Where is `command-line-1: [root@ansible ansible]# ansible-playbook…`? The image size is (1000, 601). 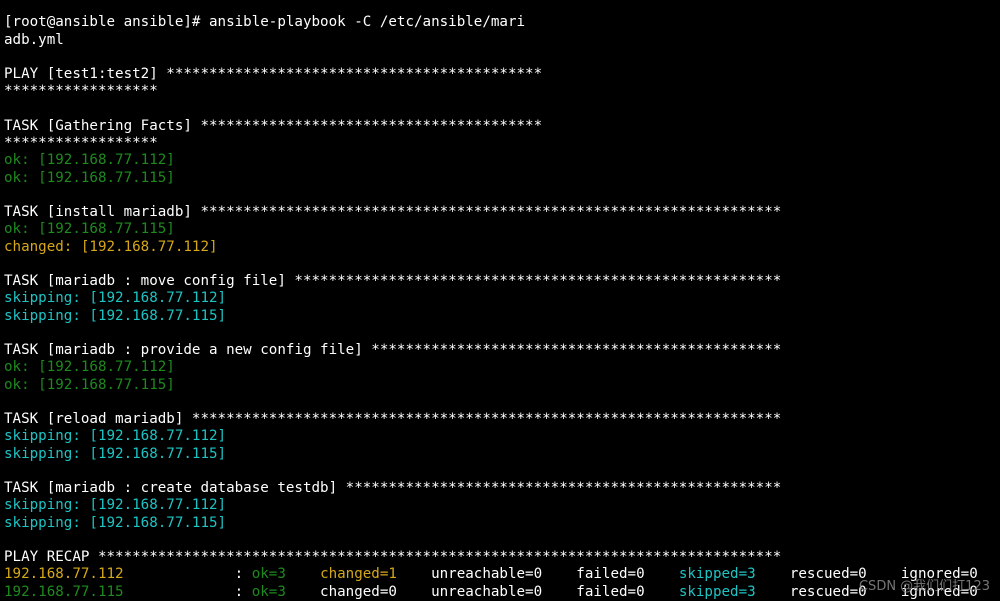
command-line-1: [root@ansible ansible]# ansible-playbook… is located at coordinates (502, 22).